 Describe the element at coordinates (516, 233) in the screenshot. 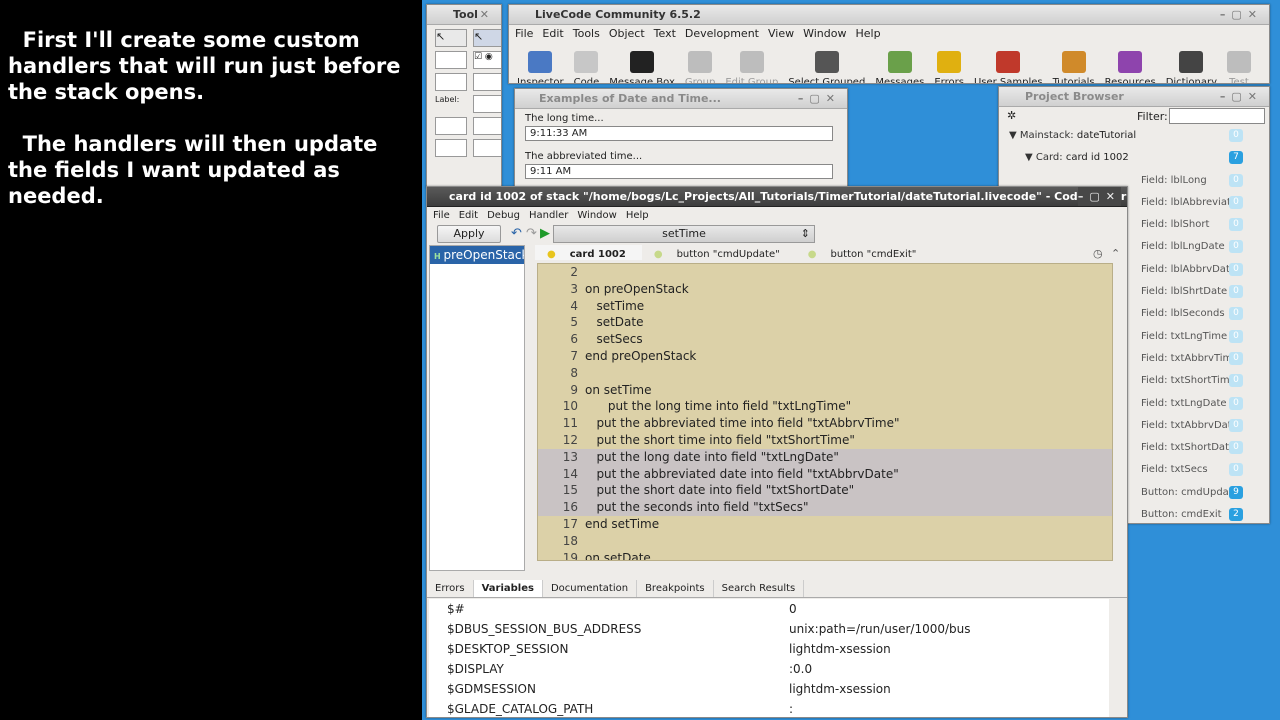

I see `undo-icon: ↶` at that location.